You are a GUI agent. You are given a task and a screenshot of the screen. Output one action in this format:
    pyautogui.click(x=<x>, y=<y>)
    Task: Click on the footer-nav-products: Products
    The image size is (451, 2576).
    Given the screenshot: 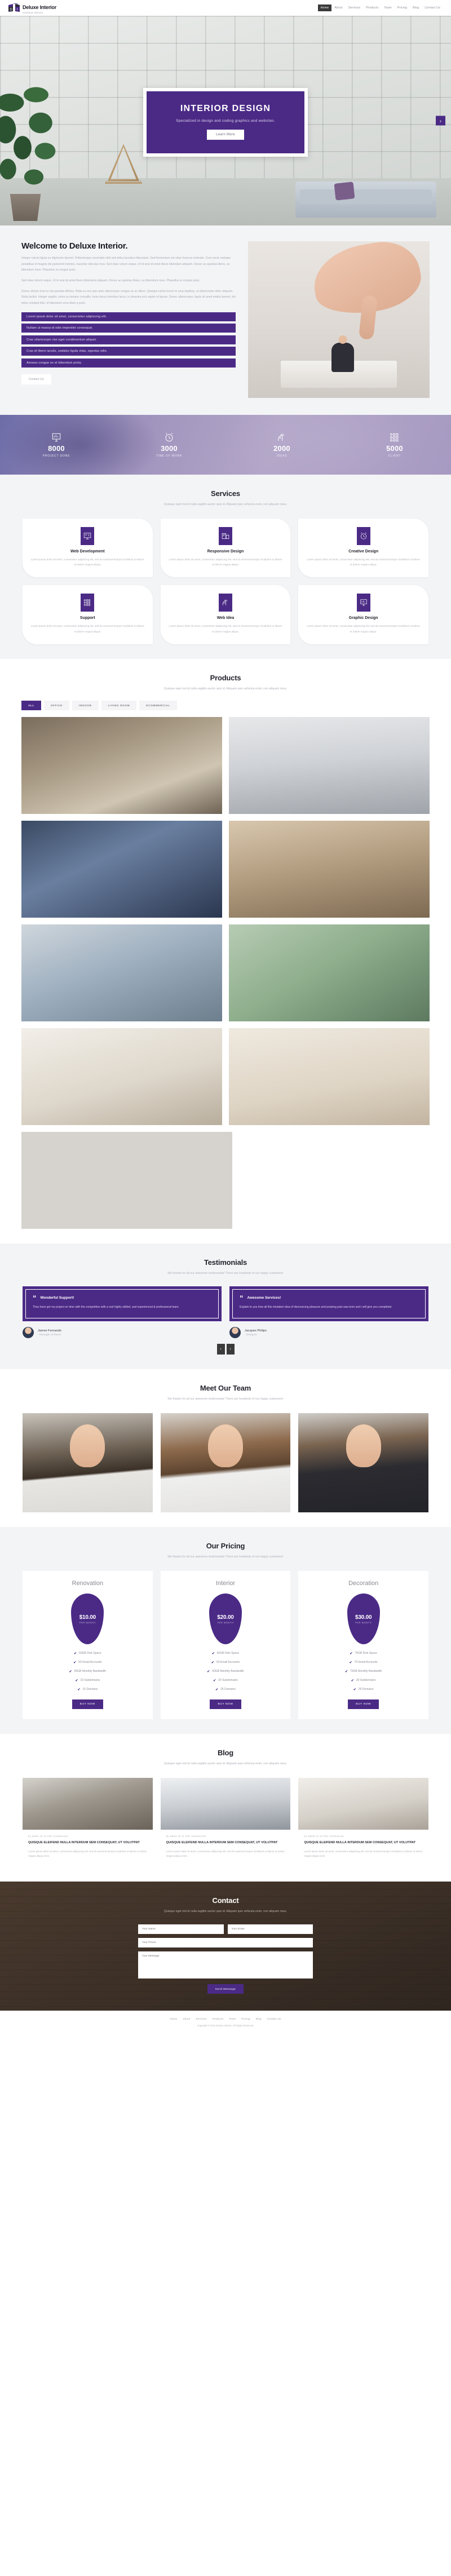 What is the action you would take?
    pyautogui.click(x=218, y=2018)
    